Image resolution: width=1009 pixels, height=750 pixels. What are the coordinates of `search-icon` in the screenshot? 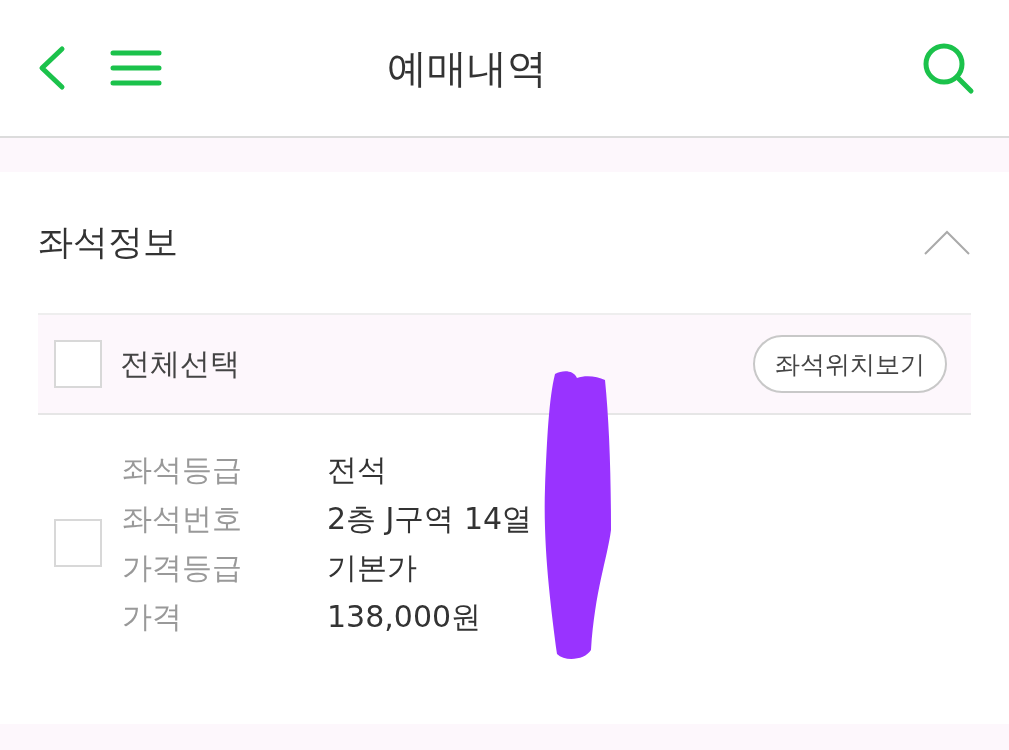 It's located at (948, 68).